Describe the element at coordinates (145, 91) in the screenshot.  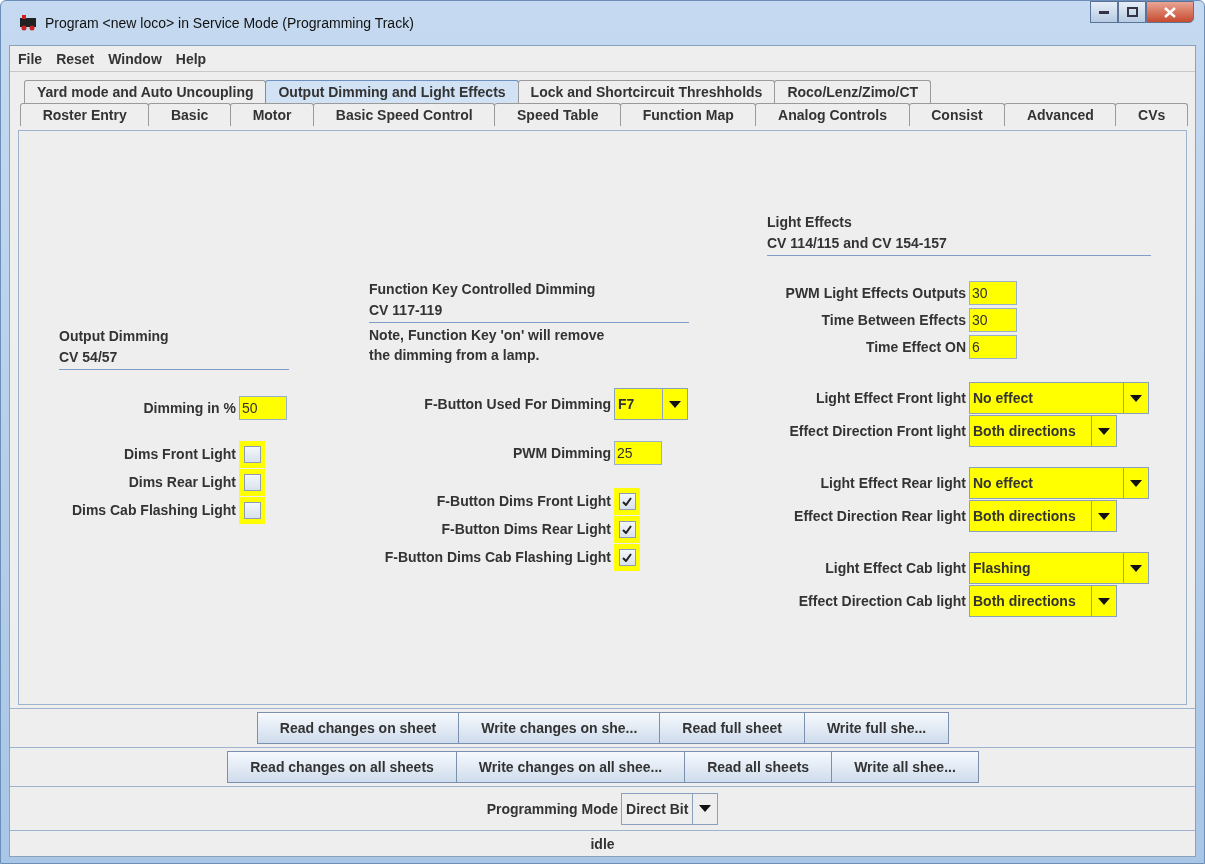
I see `tab: Yard mode and Auto Uncoupling` at that location.